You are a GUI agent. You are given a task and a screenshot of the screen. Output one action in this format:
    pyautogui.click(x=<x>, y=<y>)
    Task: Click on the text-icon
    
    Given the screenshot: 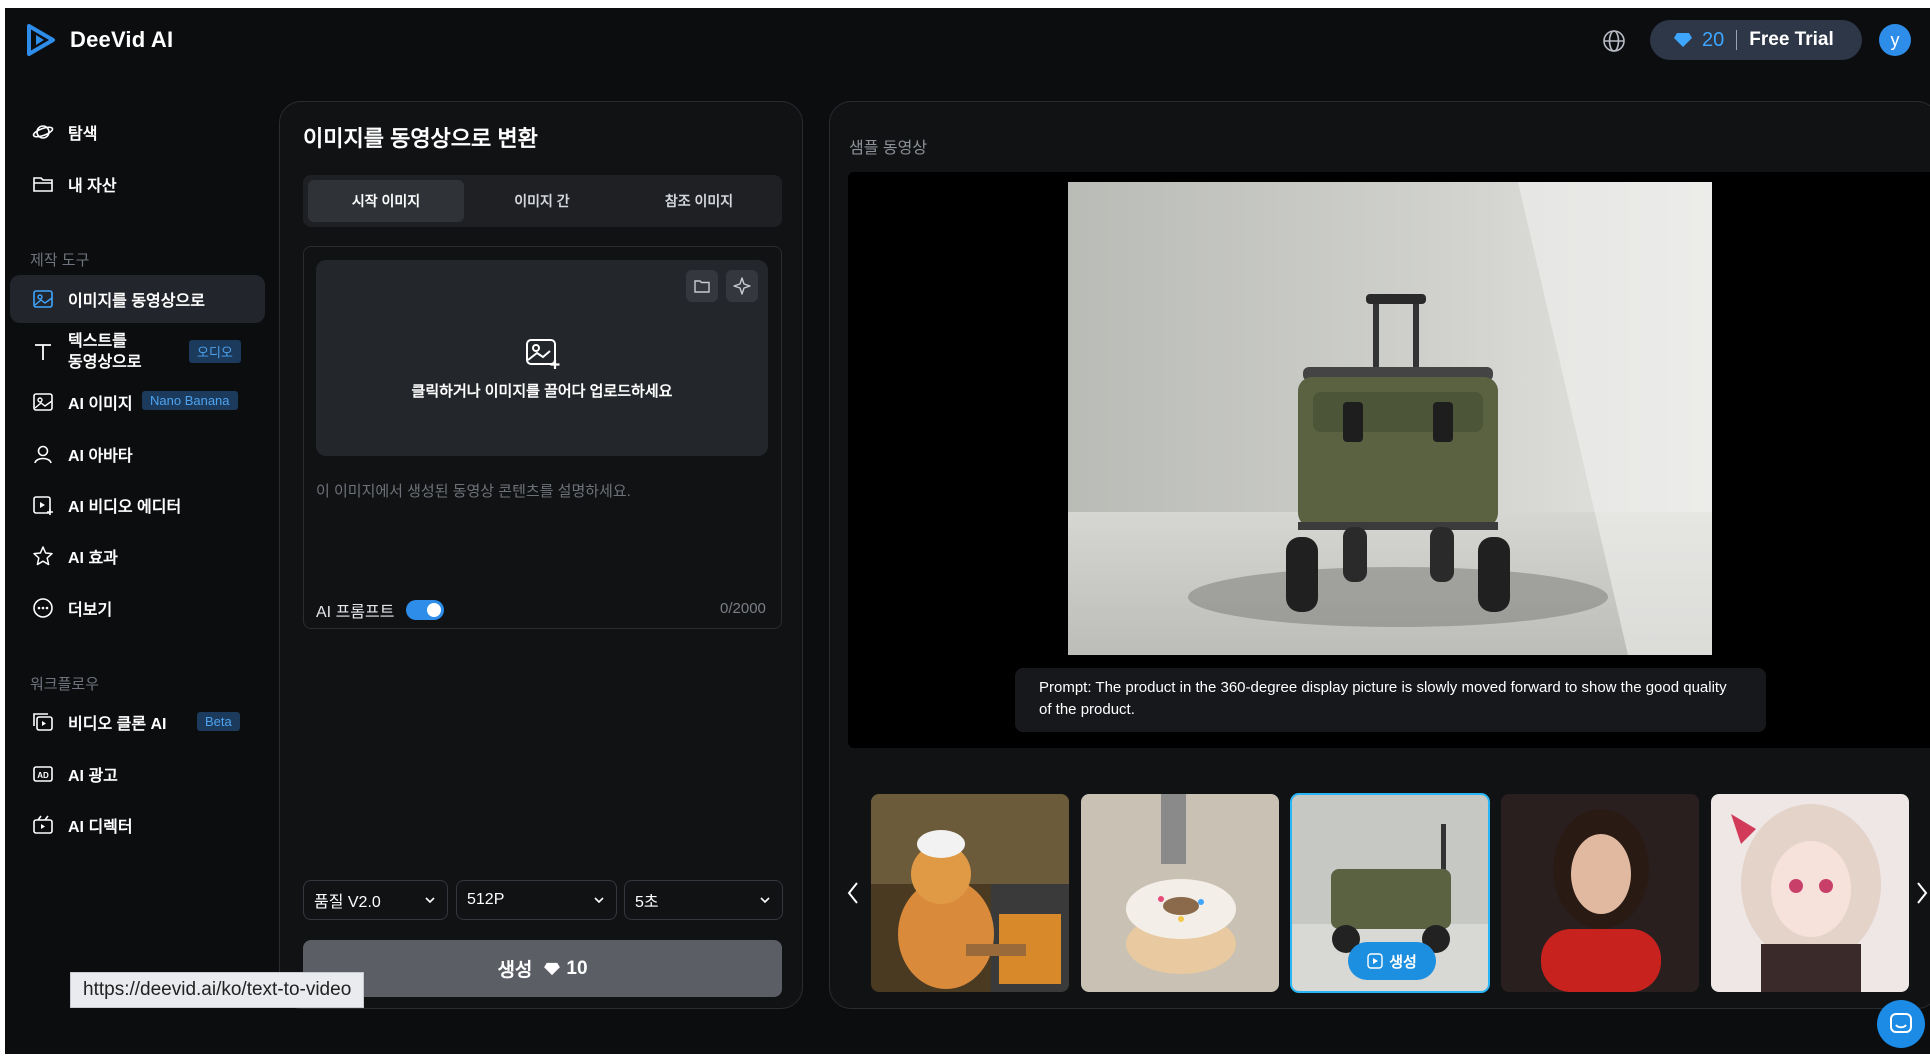 What is the action you would take?
    pyautogui.click(x=43, y=352)
    